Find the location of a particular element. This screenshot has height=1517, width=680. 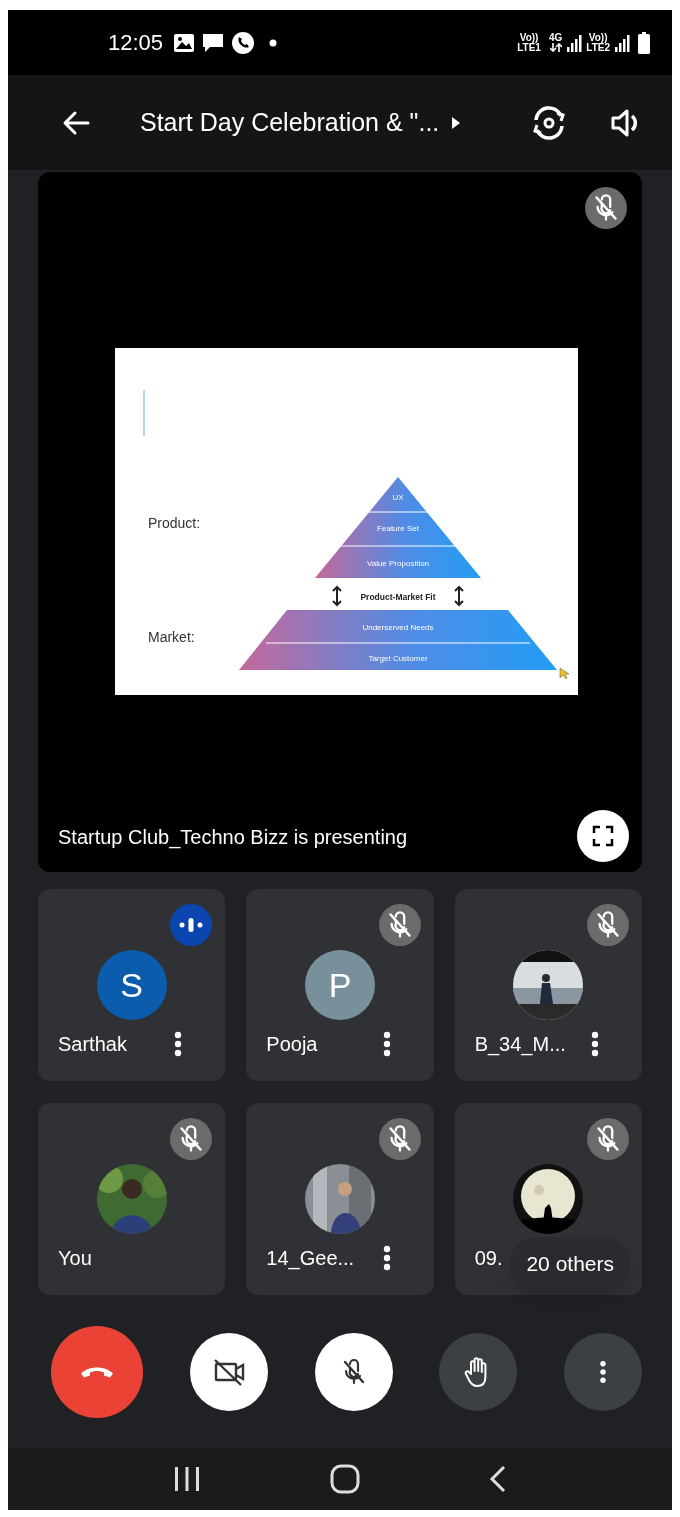

phone-icon is located at coordinates (243, 42).